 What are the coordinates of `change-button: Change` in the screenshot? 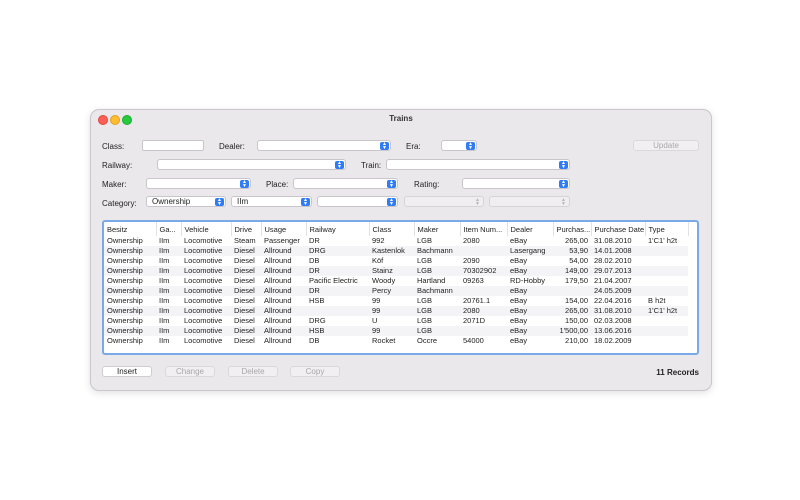 It's located at (190, 371).